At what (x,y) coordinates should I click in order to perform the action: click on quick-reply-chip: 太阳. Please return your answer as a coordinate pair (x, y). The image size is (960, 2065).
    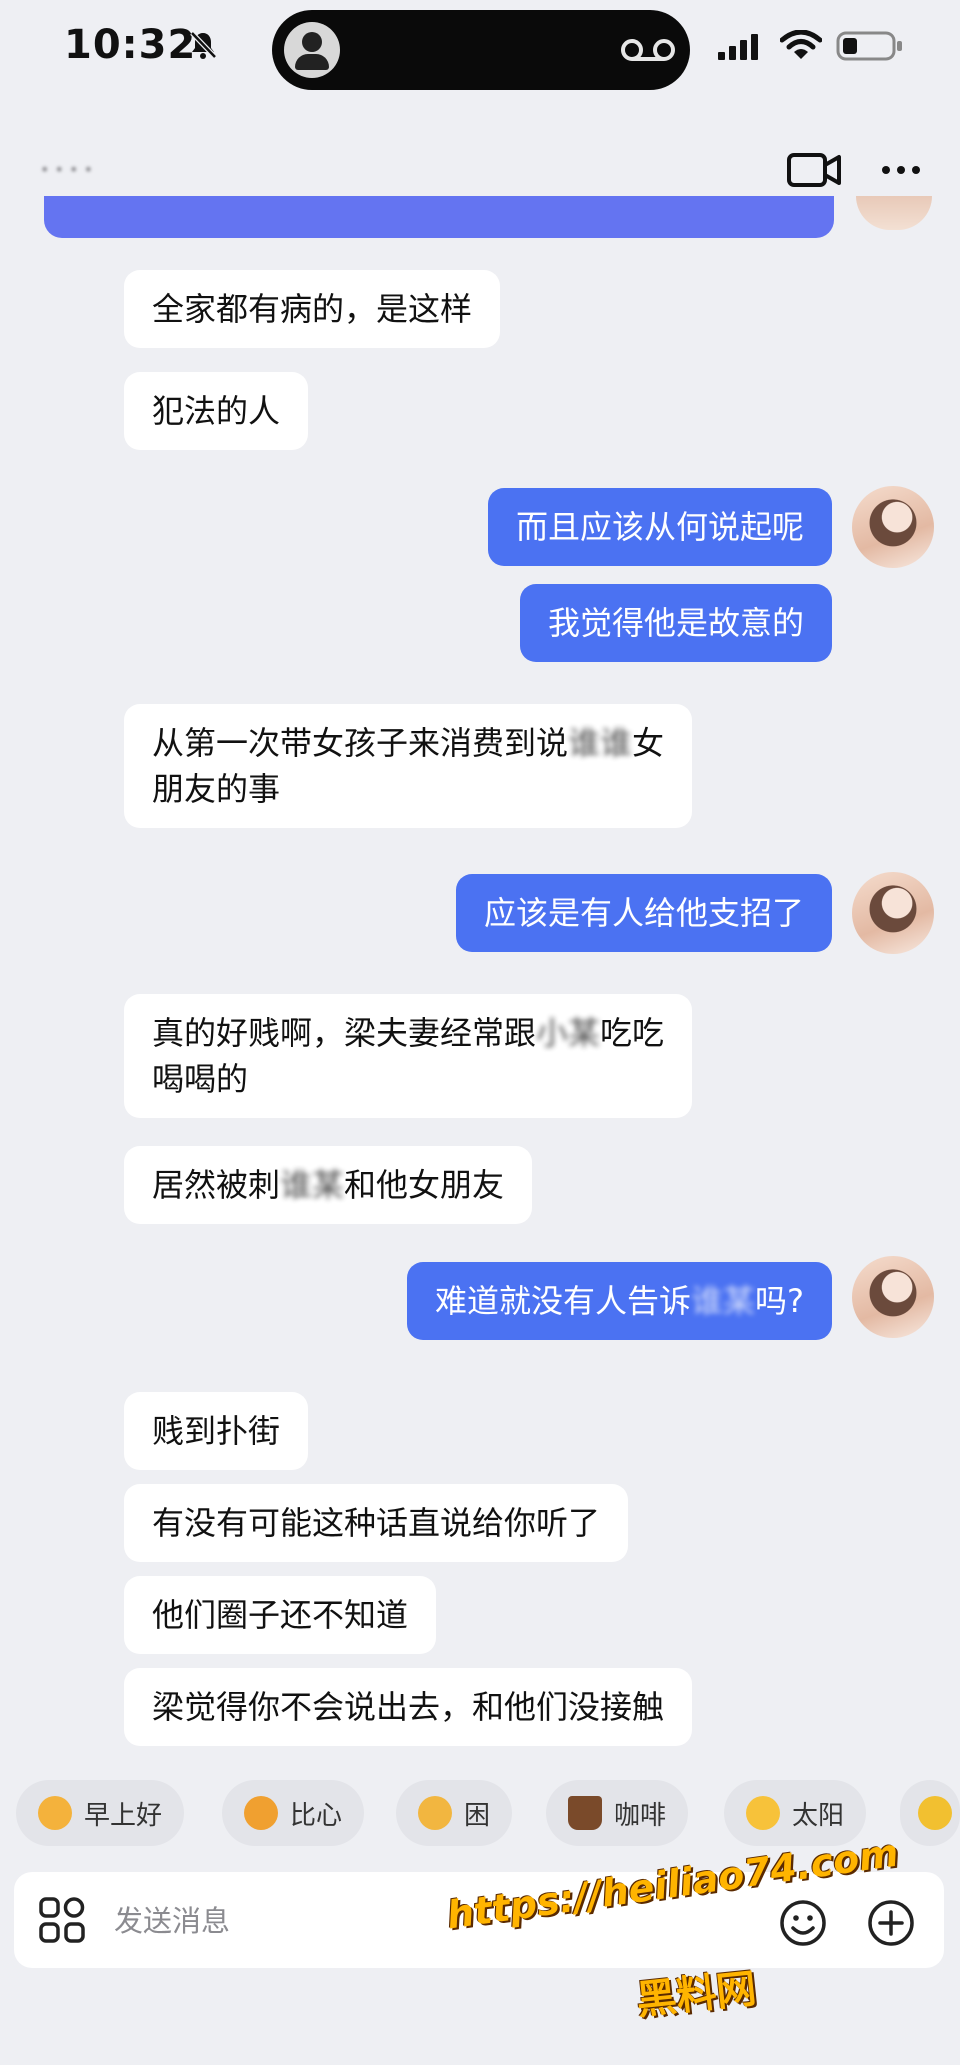
    Looking at the image, I should click on (795, 1813).